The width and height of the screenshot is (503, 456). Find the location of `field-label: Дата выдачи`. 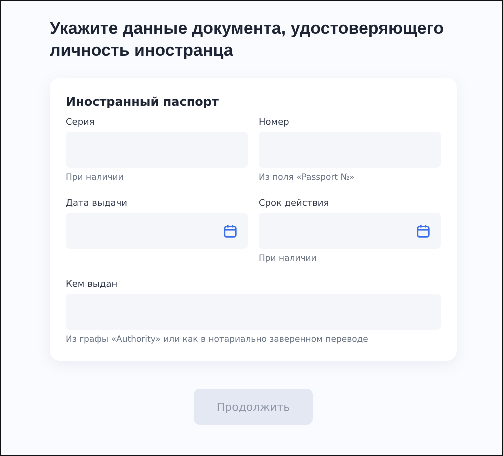

field-label: Дата выдачи is located at coordinates (97, 204).